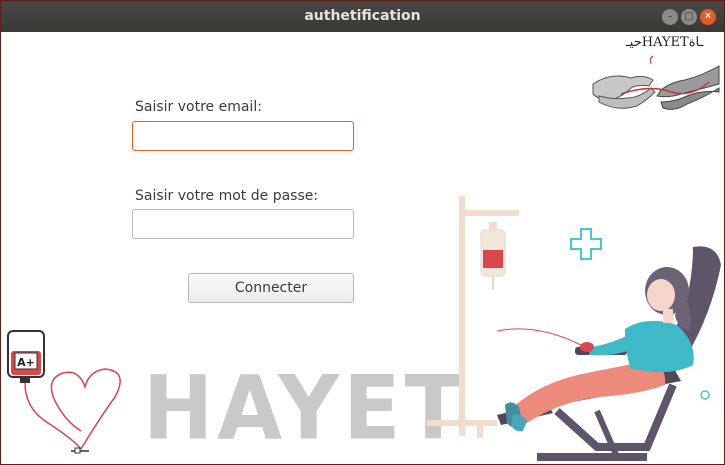 This screenshot has width=725, height=465. What do you see at coordinates (198, 107) in the screenshot?
I see `email-label: Saisir votre email:` at bounding box center [198, 107].